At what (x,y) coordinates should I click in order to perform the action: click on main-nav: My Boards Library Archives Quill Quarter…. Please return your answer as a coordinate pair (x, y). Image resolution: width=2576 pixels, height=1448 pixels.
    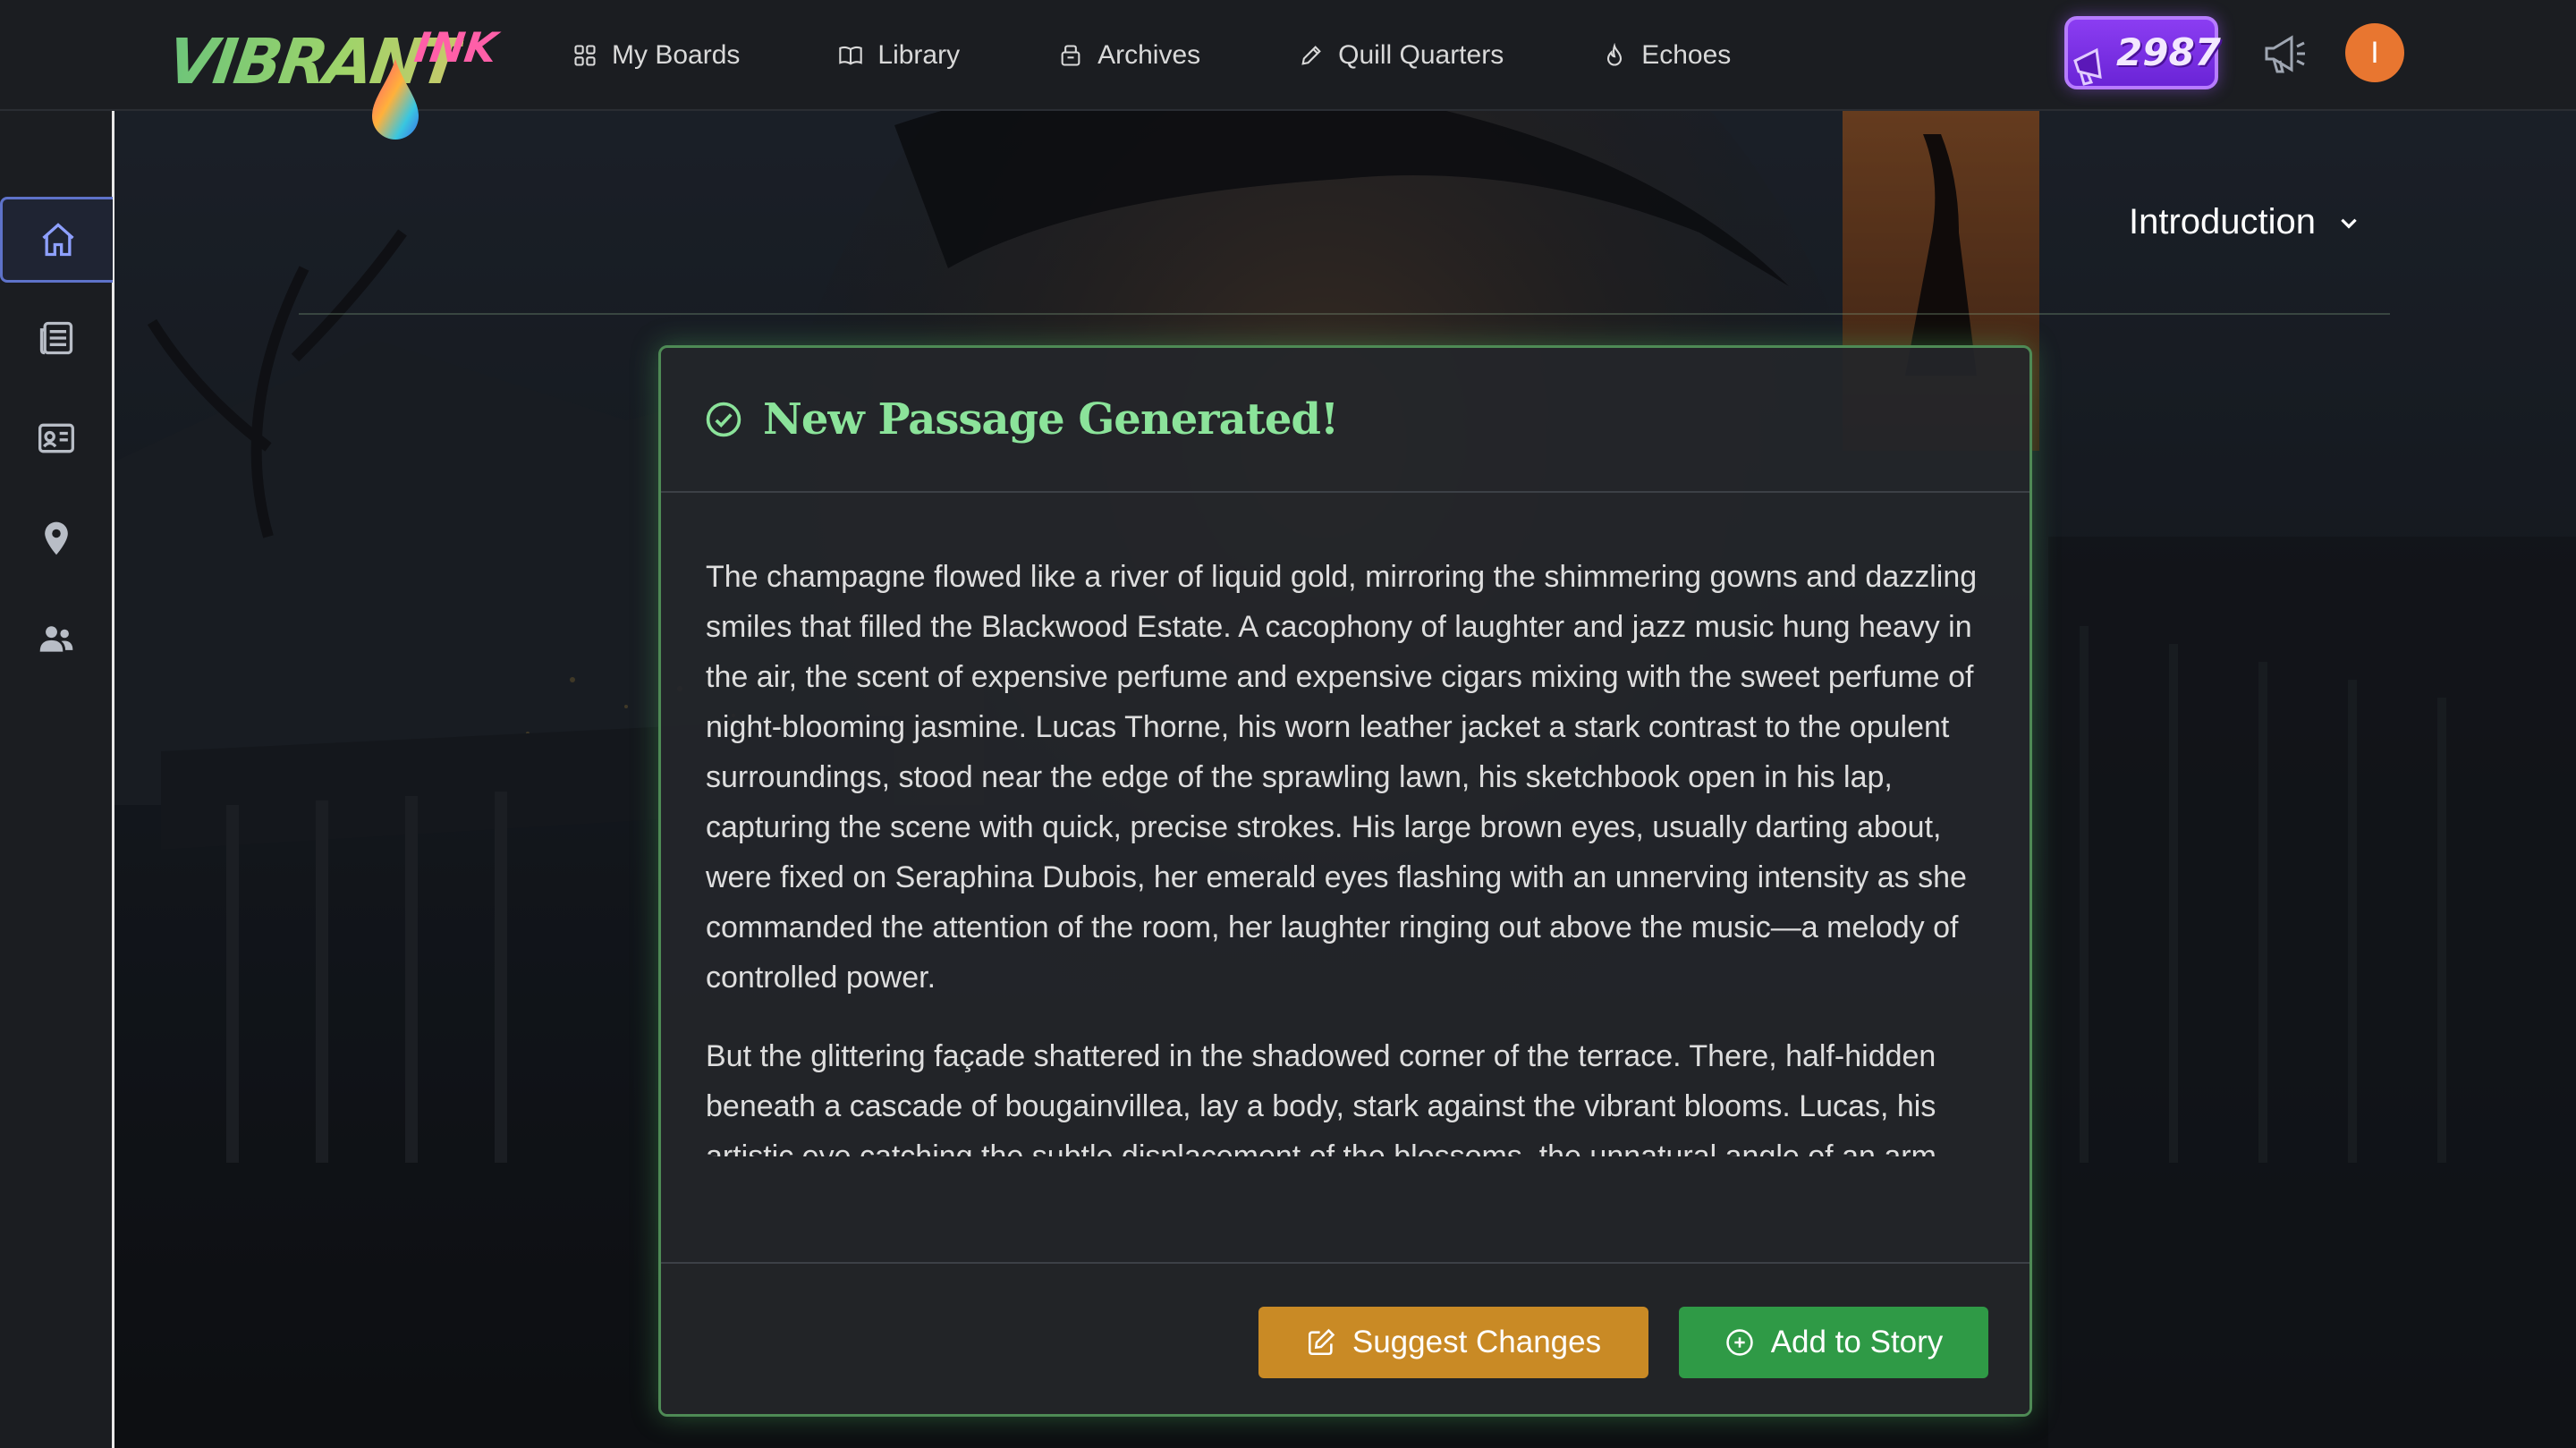
    Looking at the image, I should click on (1200, 55).